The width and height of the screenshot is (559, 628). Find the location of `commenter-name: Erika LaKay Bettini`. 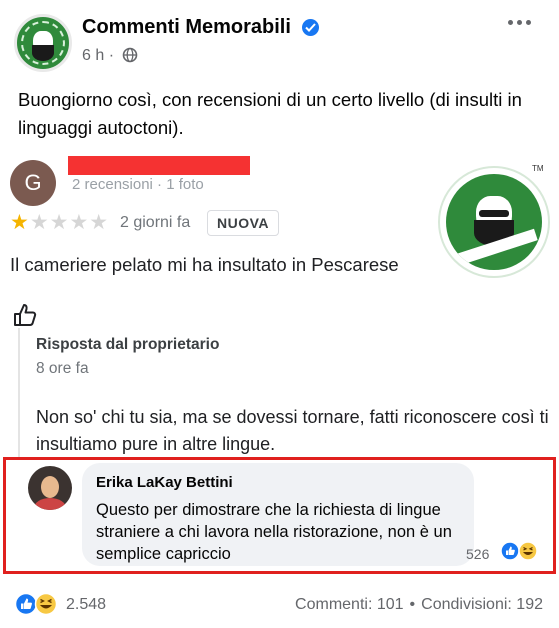

commenter-name: Erika LaKay Bettini is located at coordinates (164, 482).